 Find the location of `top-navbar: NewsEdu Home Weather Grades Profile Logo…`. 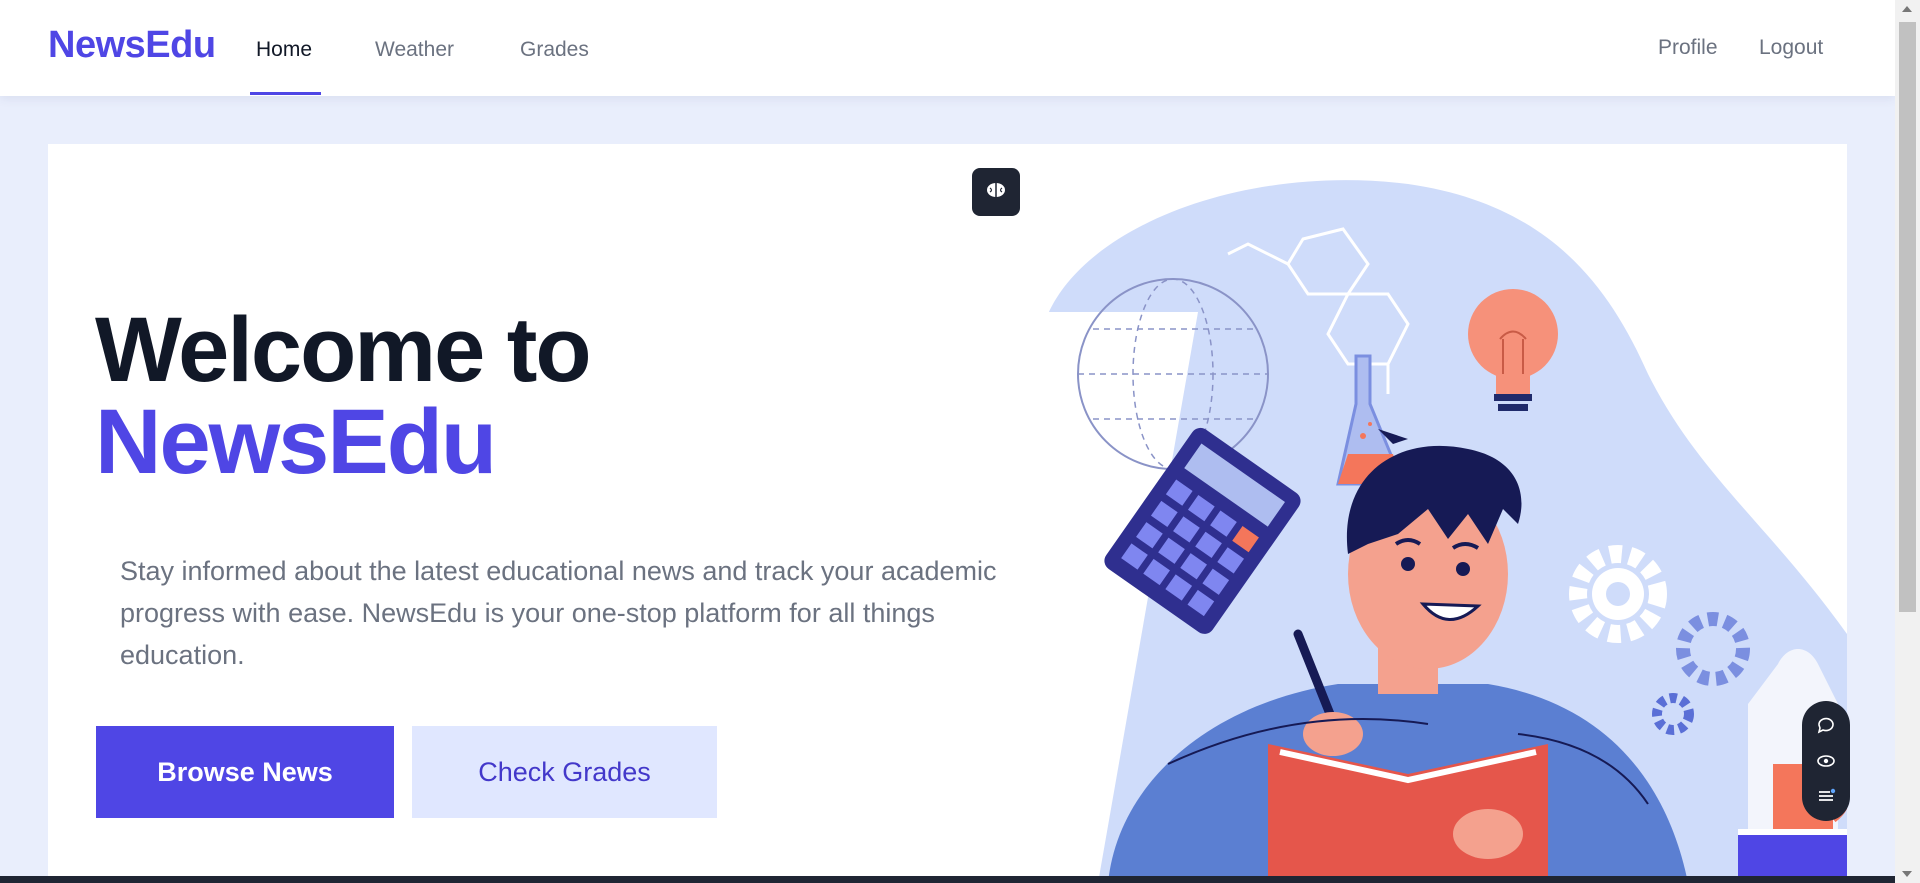

top-navbar: NewsEdu Home Weather Grades Profile Logo… is located at coordinates (947, 48).